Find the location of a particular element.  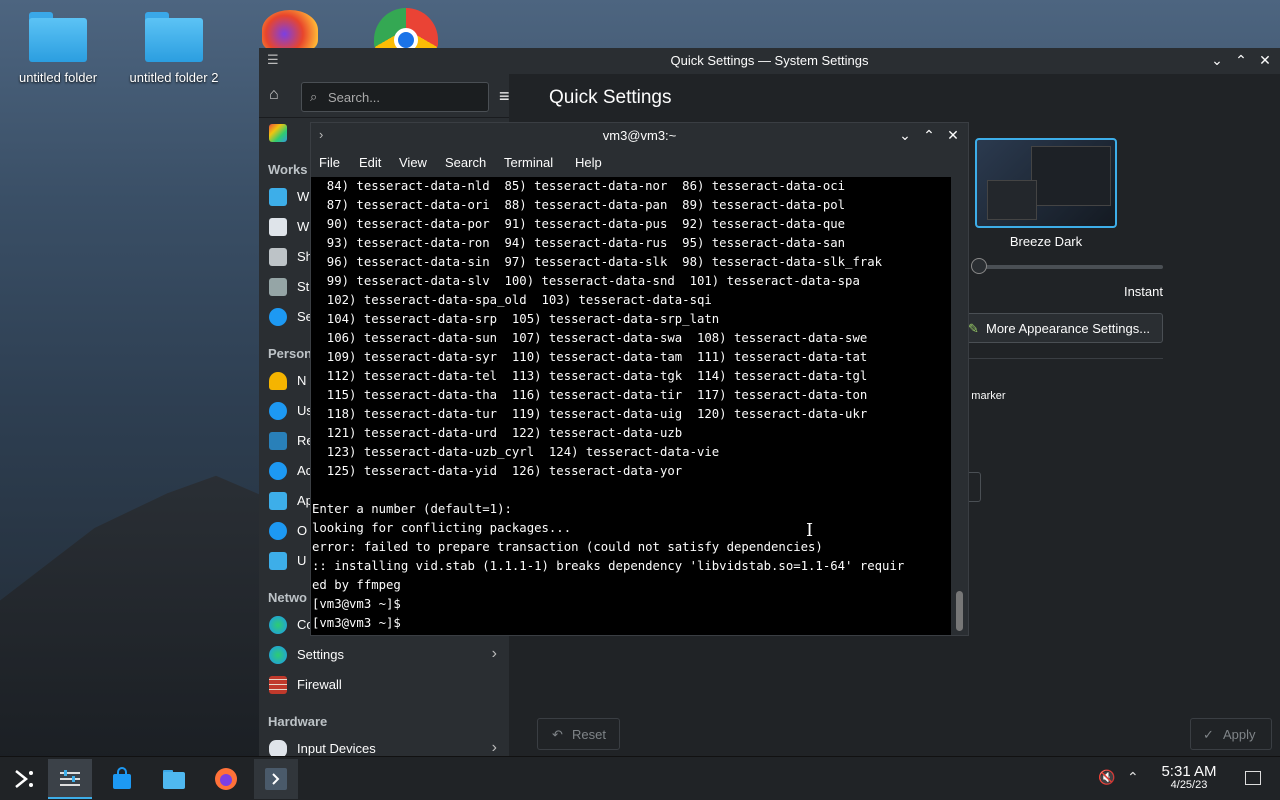

terminal-title: vm3@vm3:~ is located at coordinates (639, 135).